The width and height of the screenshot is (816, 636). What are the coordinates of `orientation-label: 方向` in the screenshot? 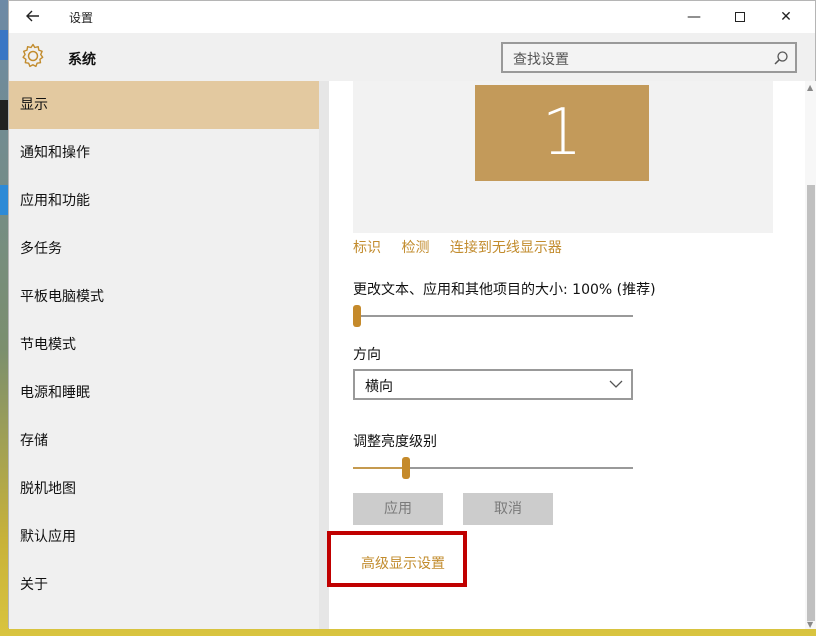 It's located at (367, 355).